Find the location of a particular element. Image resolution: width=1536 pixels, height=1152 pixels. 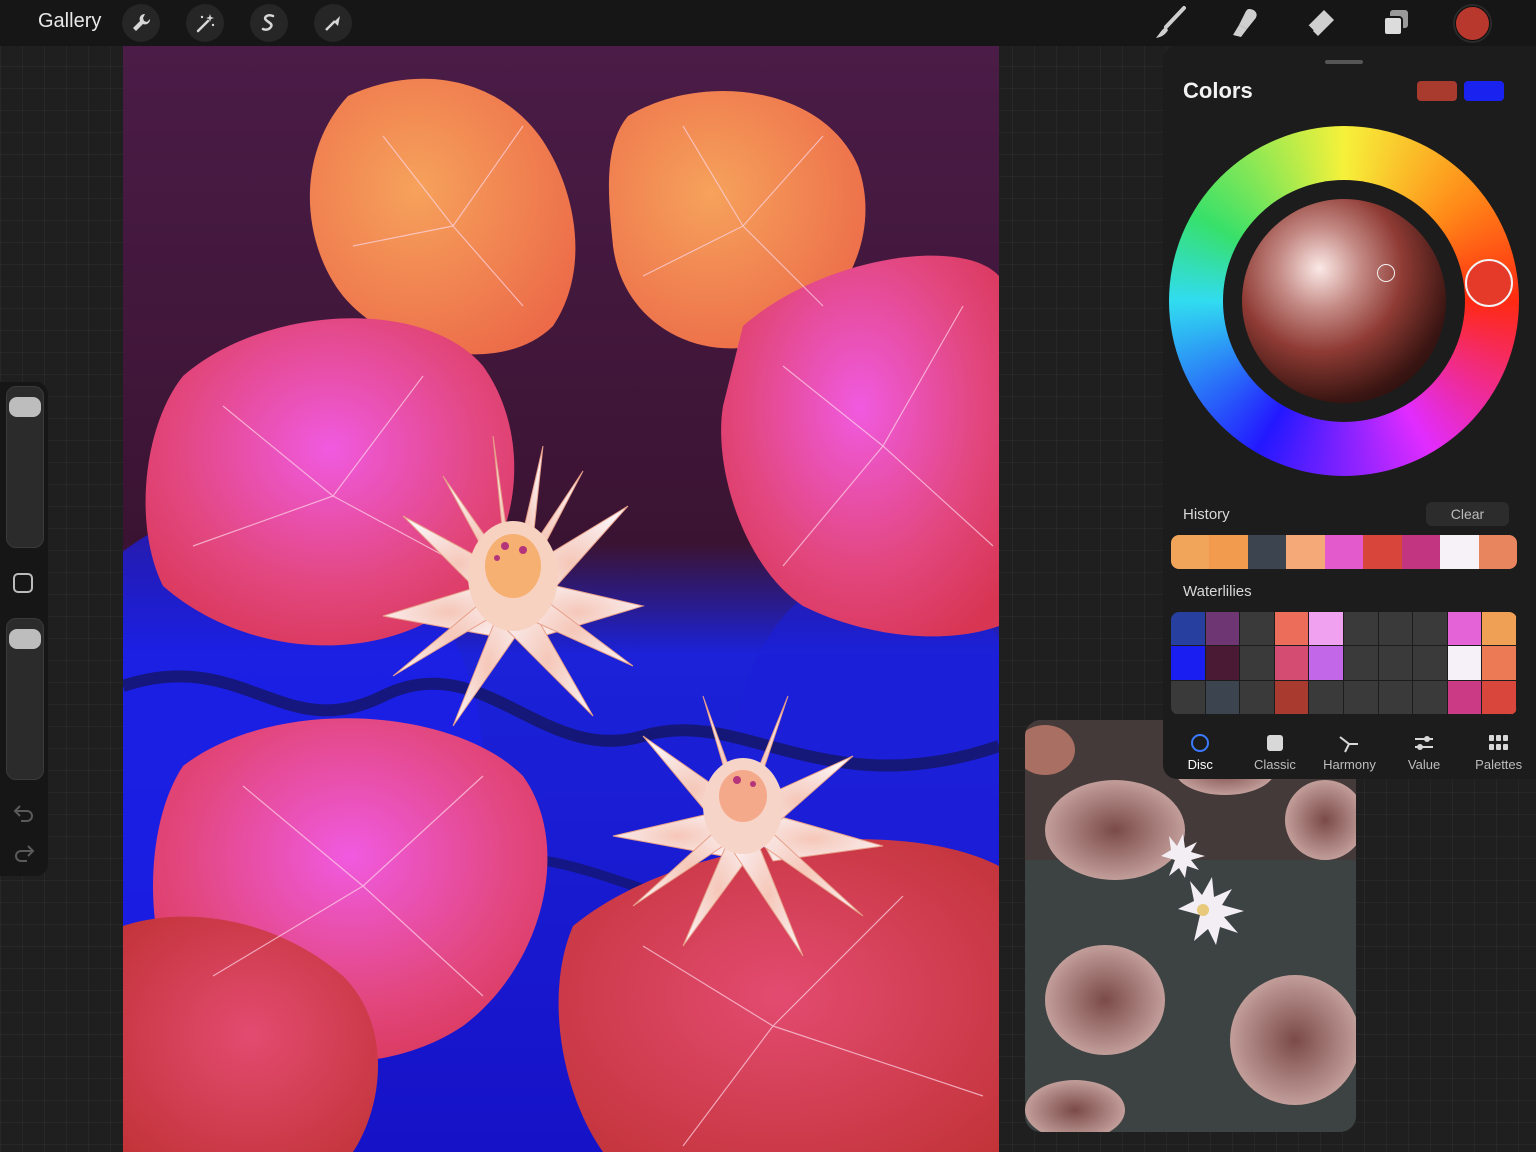

tab-classic: Classic is located at coordinates (1275, 751).